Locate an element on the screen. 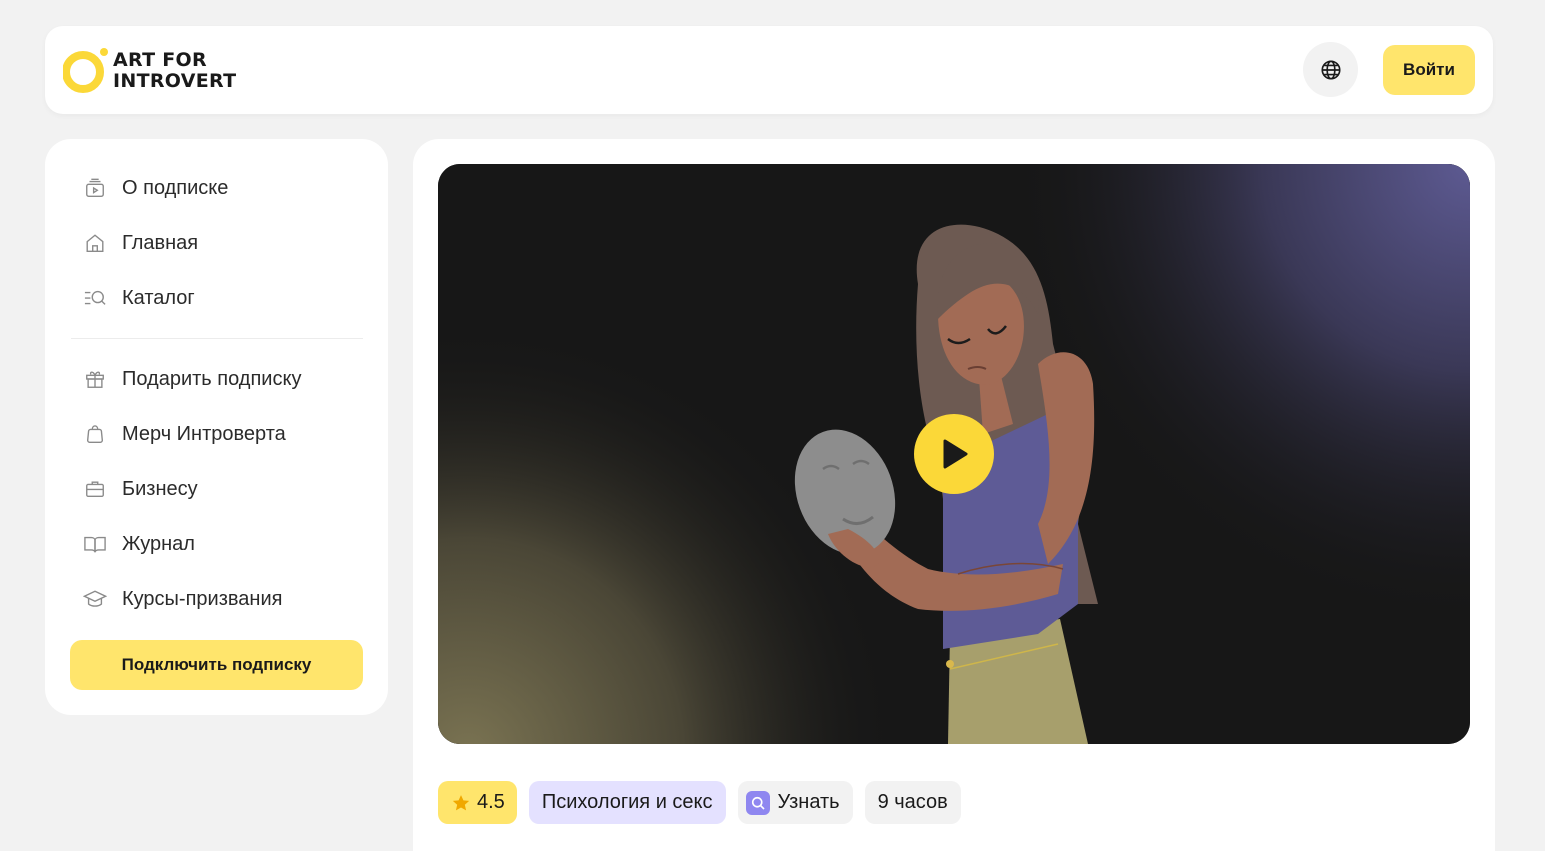 This screenshot has width=1545, height=851. sidebar-item-courses: Курсы-призвания is located at coordinates (182, 599).